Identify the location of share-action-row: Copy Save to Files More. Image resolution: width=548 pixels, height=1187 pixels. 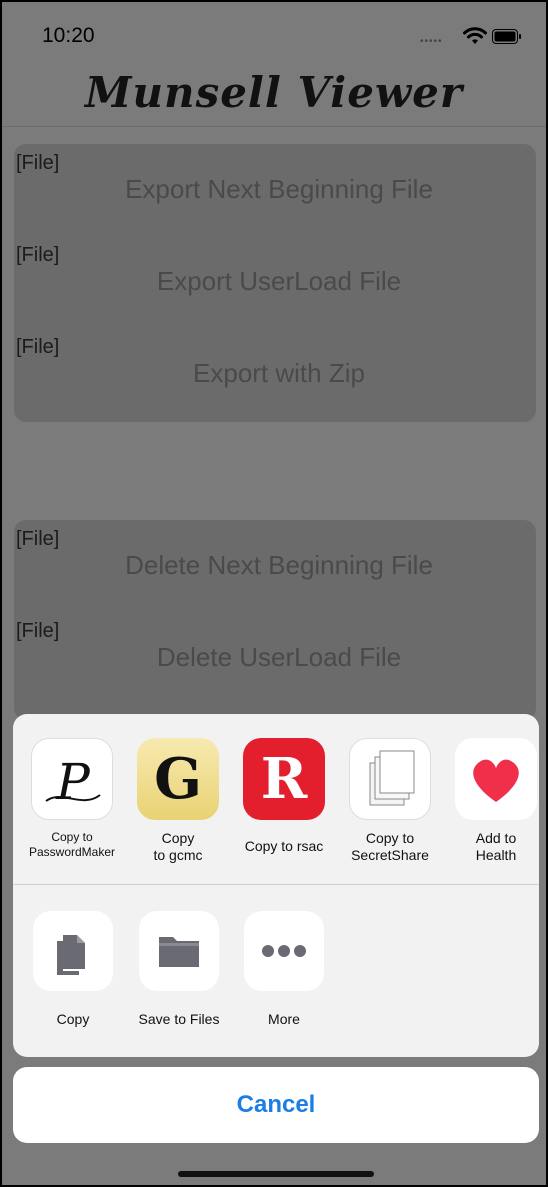
(276, 971).